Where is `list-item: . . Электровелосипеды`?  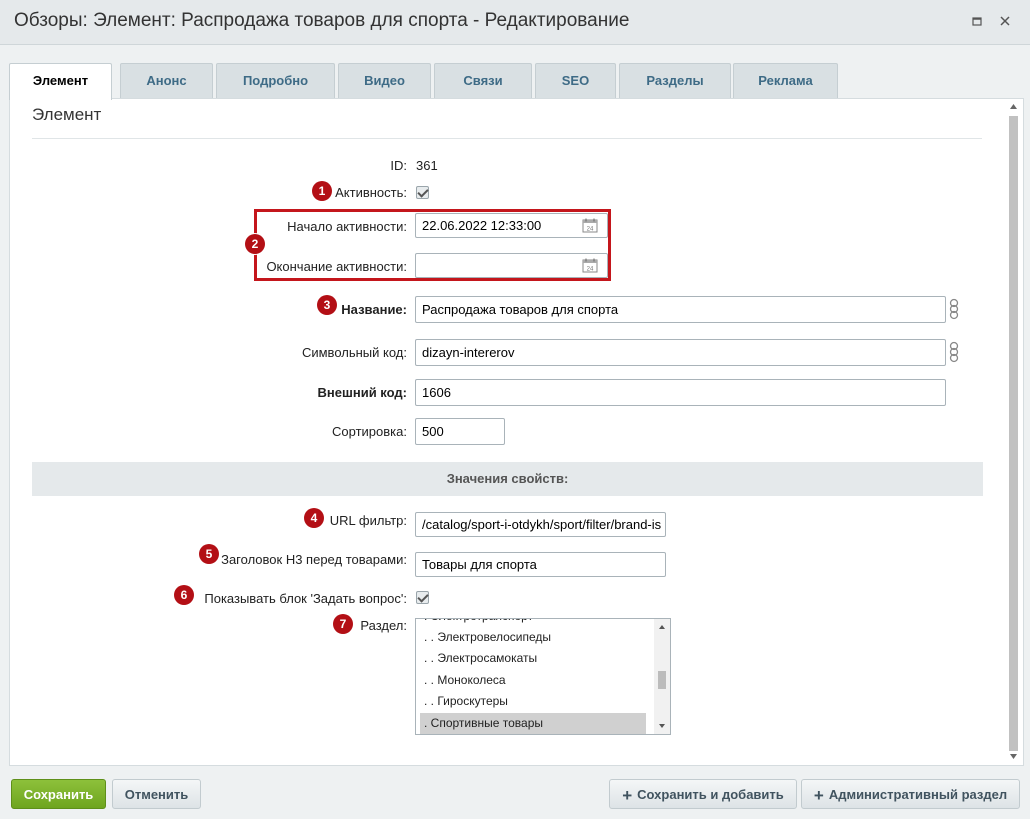
list-item: . . Электровелосипеды is located at coordinates (533, 637).